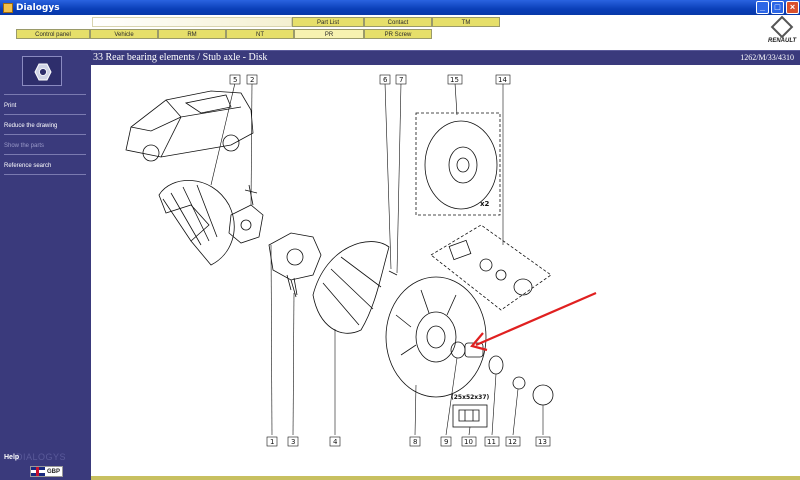 The image size is (800, 480). Describe the element at coordinates (192, 22) in the screenshot. I see `tab-spacer` at that location.